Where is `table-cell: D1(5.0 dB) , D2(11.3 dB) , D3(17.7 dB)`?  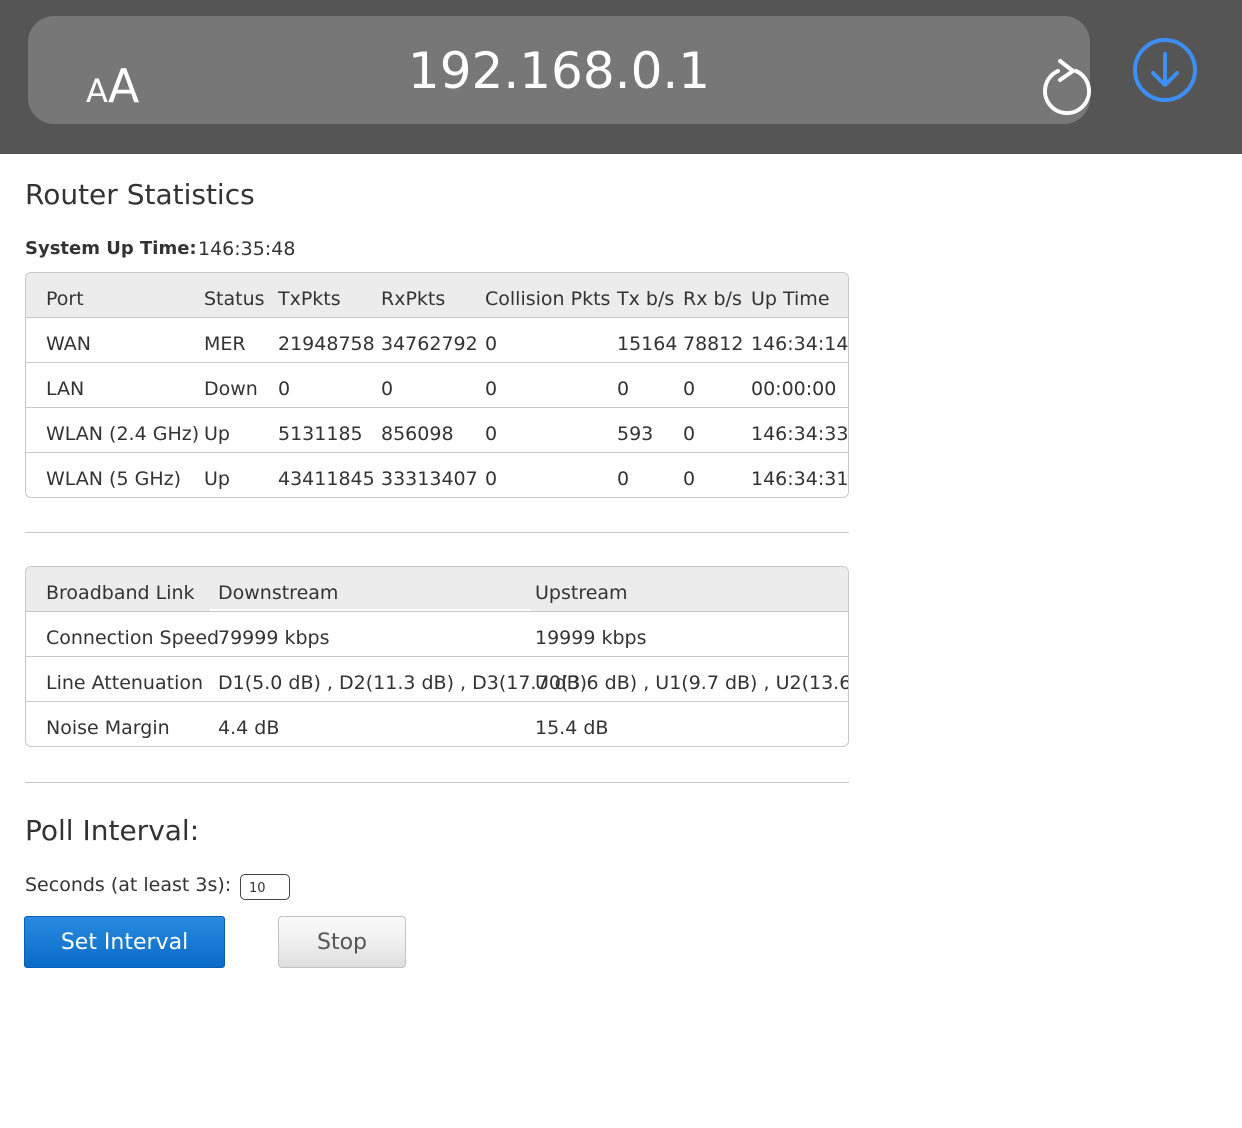 table-cell: D1(5.0 dB) , D2(11.3 dB) , D3(17.7 dB) is located at coordinates (403, 683).